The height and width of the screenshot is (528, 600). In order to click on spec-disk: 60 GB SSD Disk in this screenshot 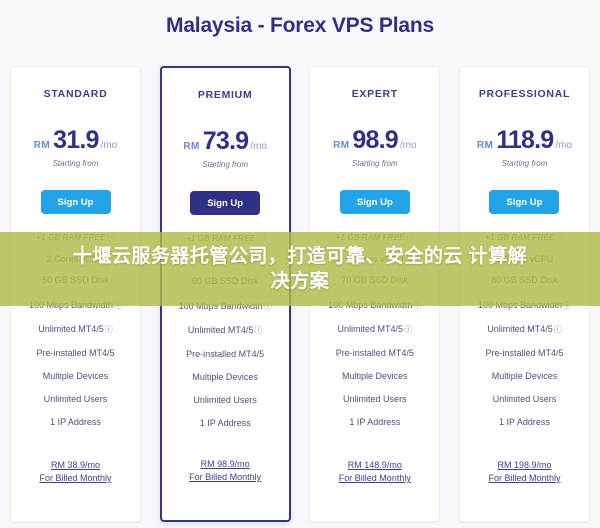, I will do `click(225, 281)`.